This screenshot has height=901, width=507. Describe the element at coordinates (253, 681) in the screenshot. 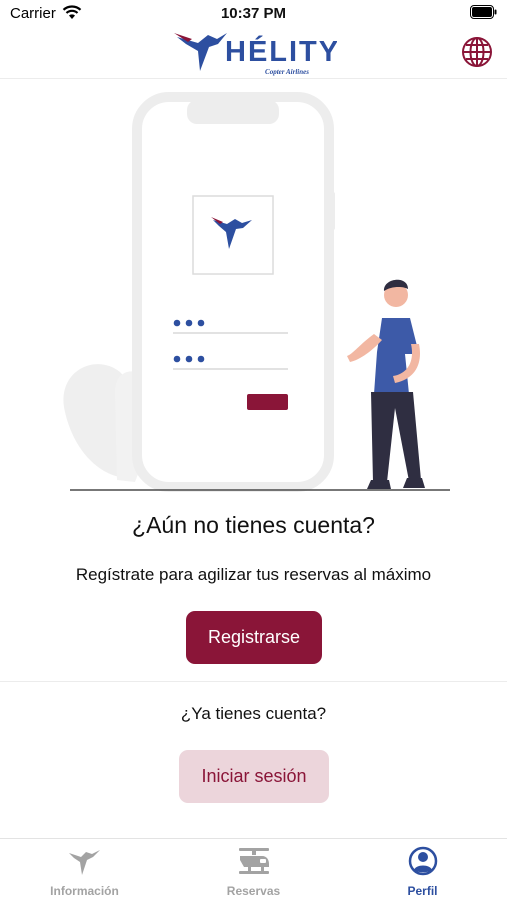

I see `section-divider` at that location.